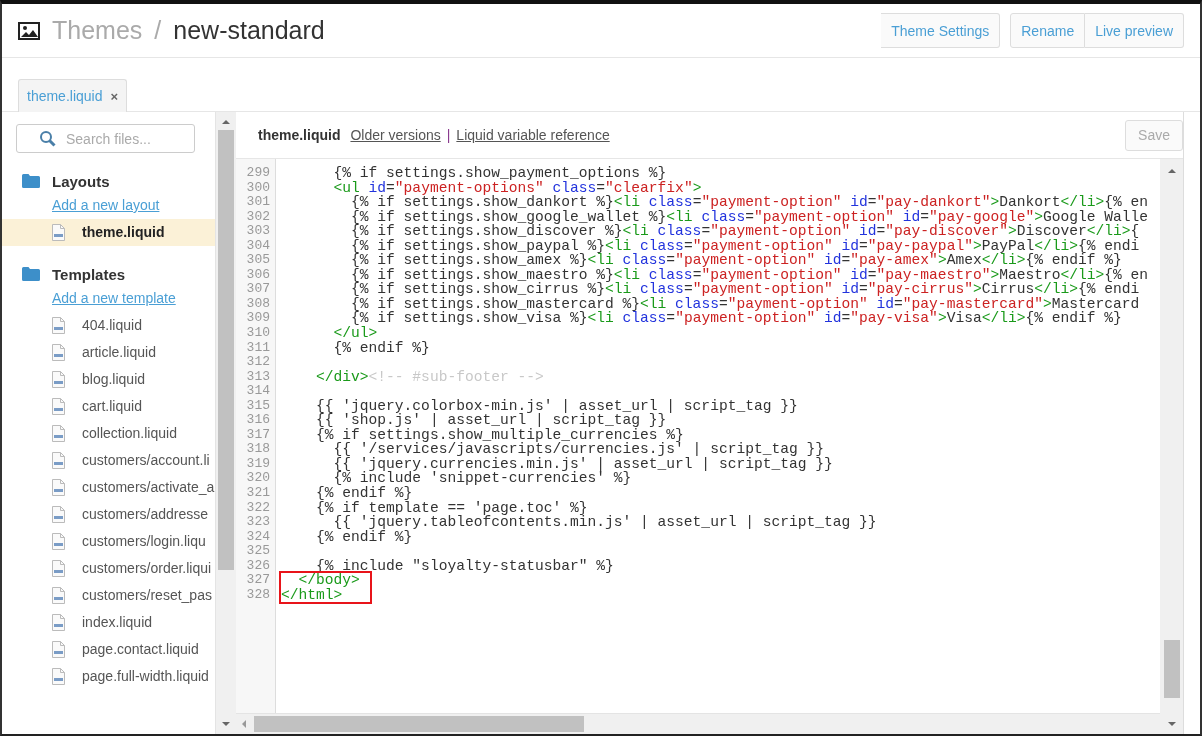  What do you see at coordinates (108, 352) in the screenshot?
I see `file-item: article.liquid` at bounding box center [108, 352].